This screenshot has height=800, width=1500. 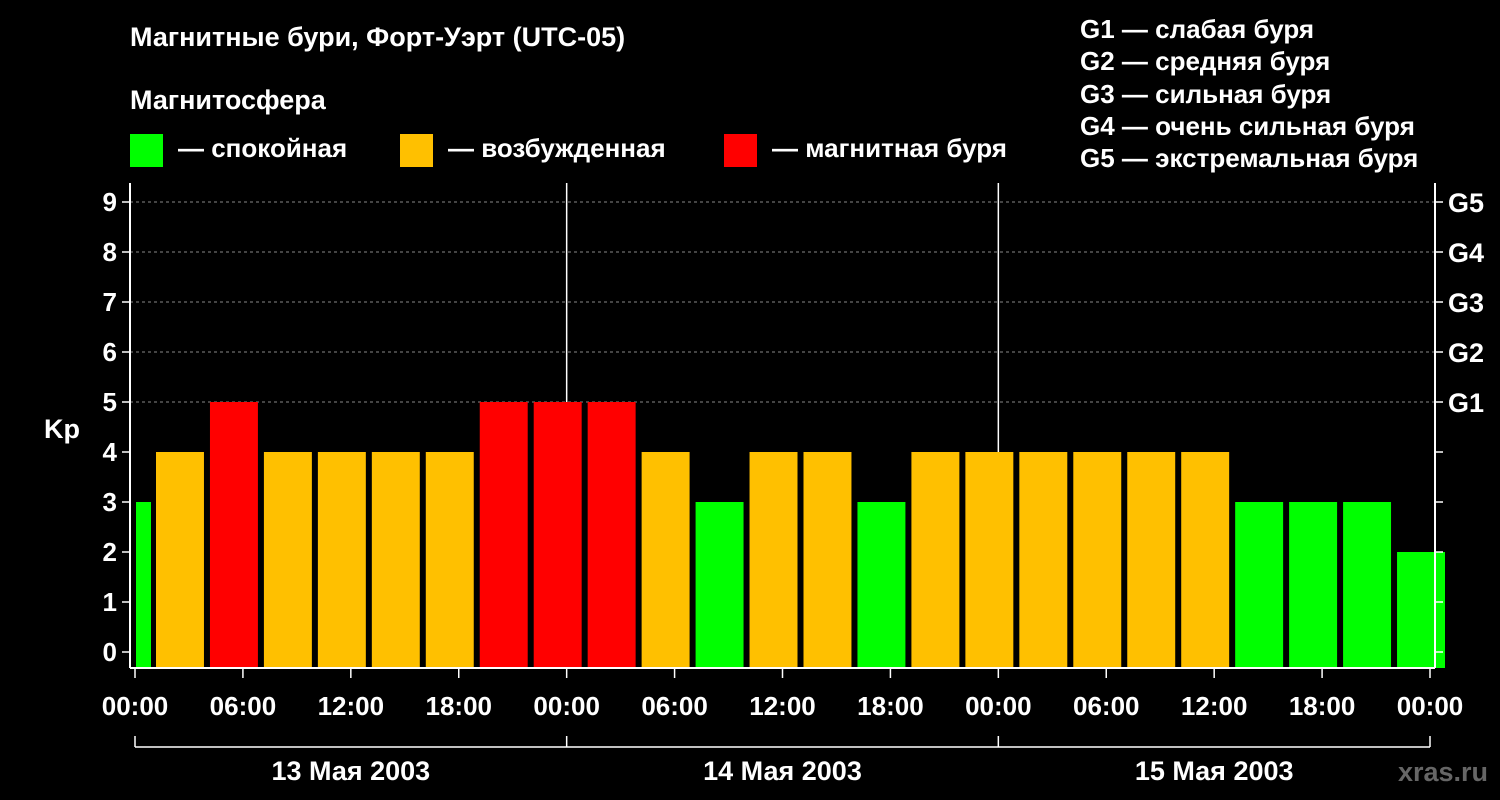 What do you see at coordinates (1466, 353) in the screenshot?
I see `g-scale-label: G2` at bounding box center [1466, 353].